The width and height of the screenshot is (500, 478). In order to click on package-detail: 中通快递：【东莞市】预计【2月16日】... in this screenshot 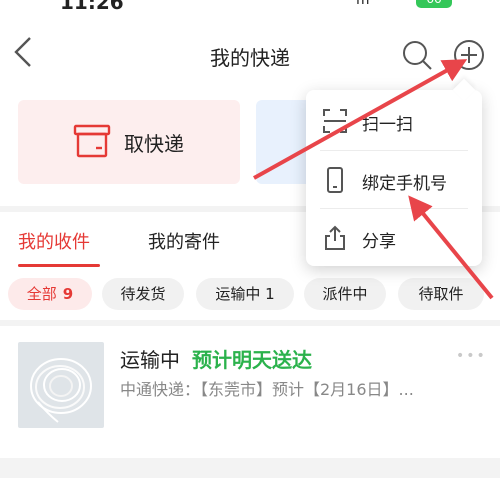, I will do `click(295, 388)`.